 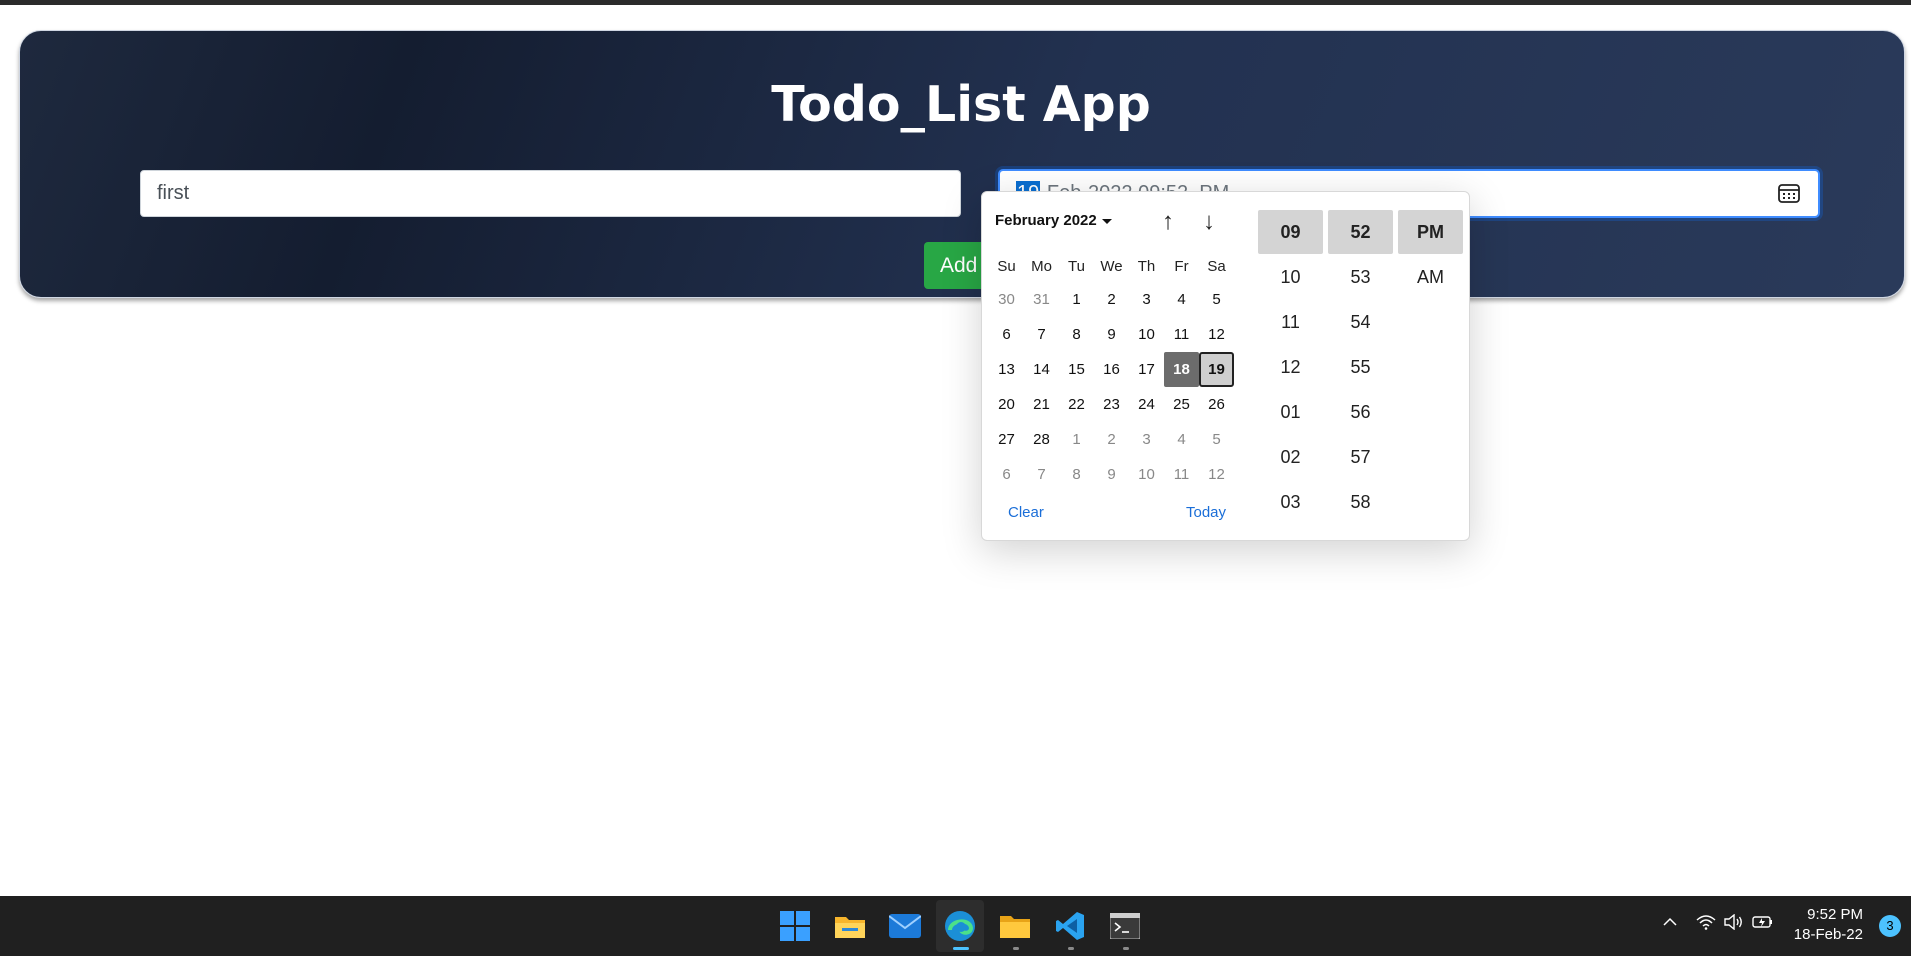 What do you see at coordinates (1835, 914) in the screenshot?
I see `clock-time: 9:52 PM` at bounding box center [1835, 914].